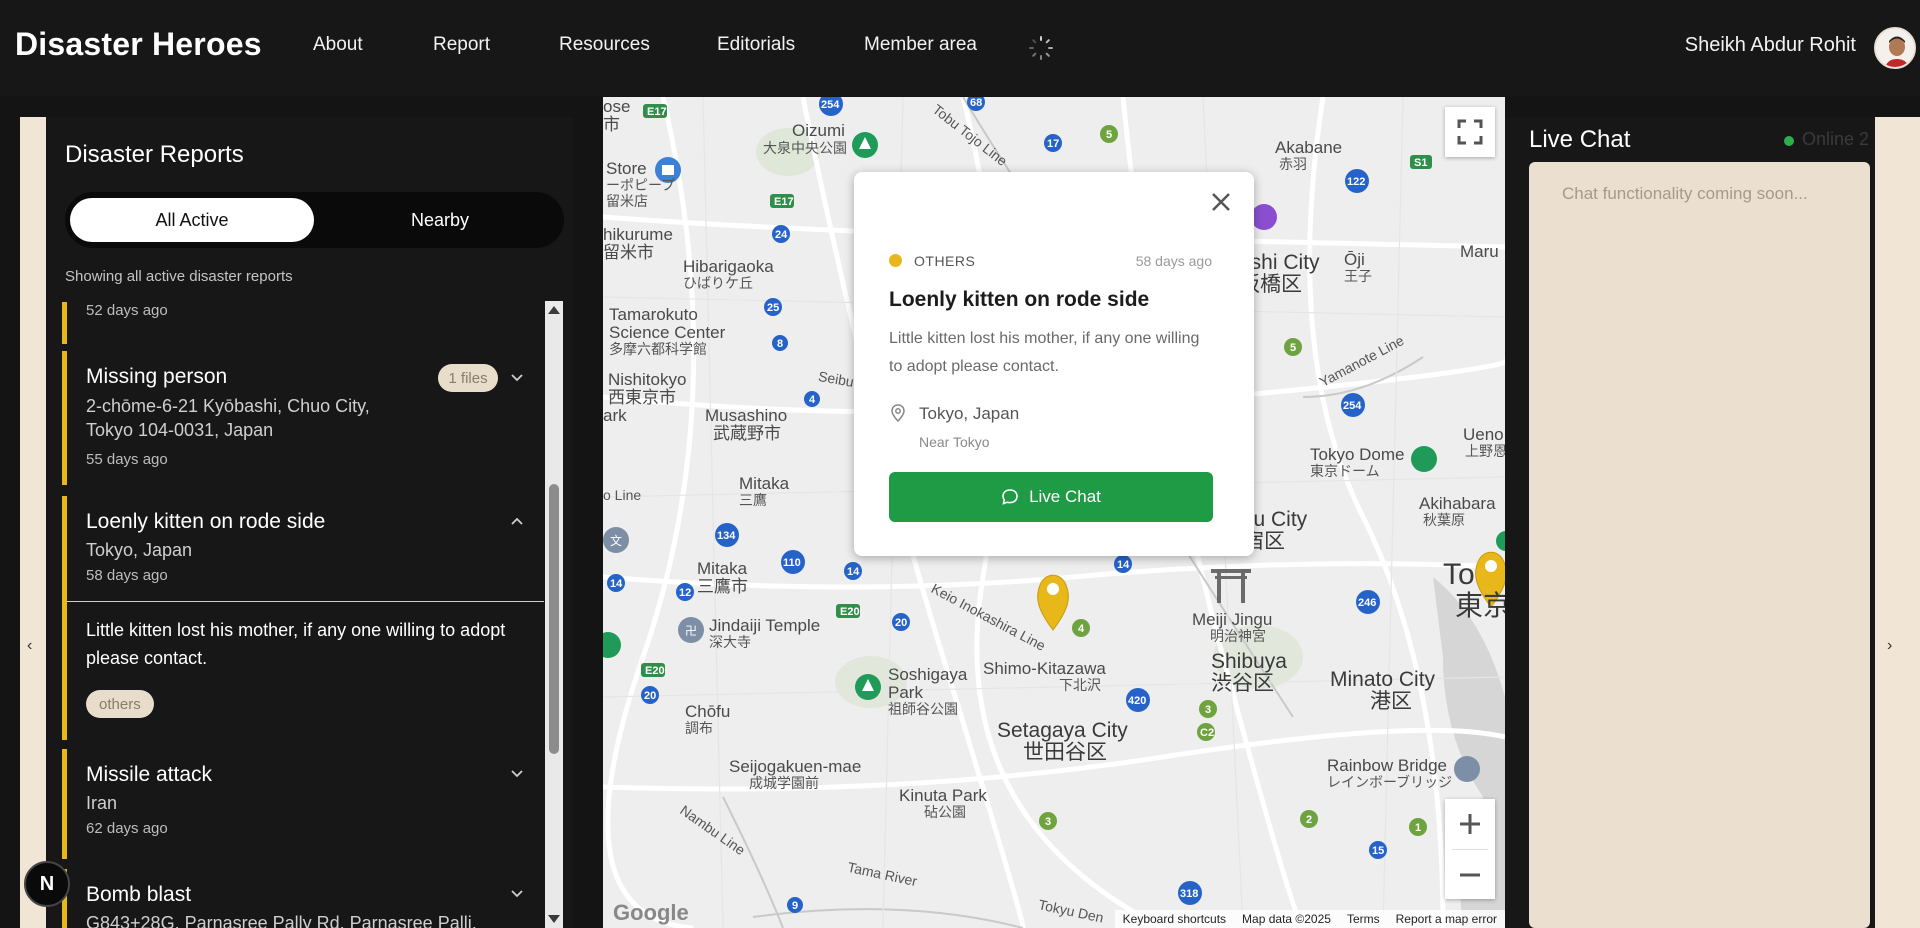 The width and height of the screenshot is (1920, 928). I want to click on map-label: 西東京市, so click(642, 397).